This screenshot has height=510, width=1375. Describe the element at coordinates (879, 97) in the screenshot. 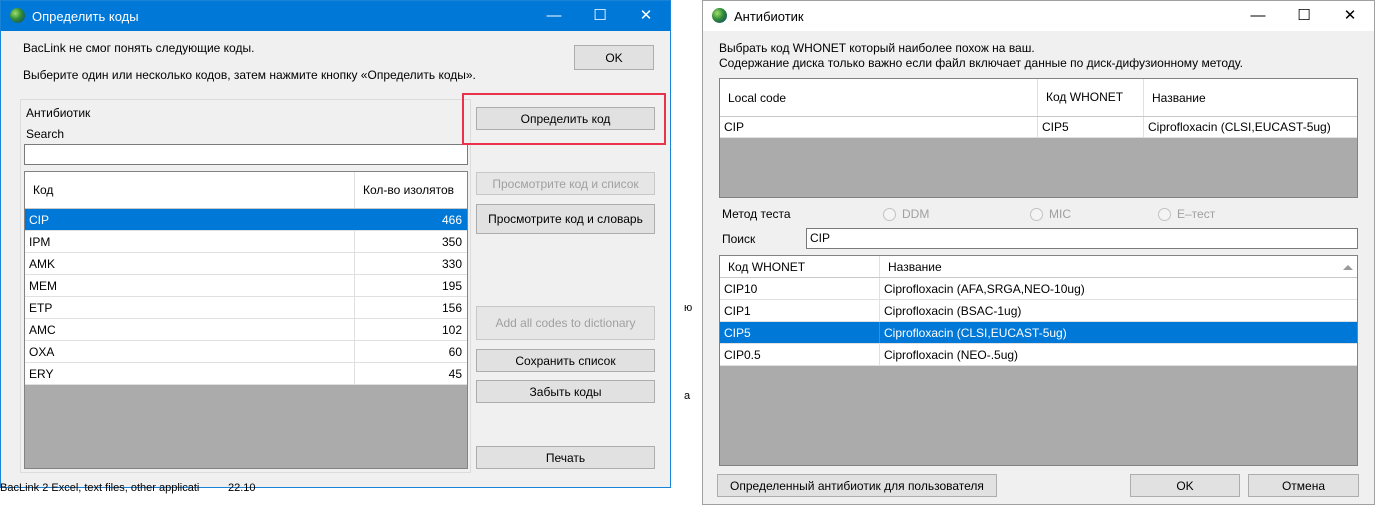

I see `column-header-local-code: Local code` at that location.